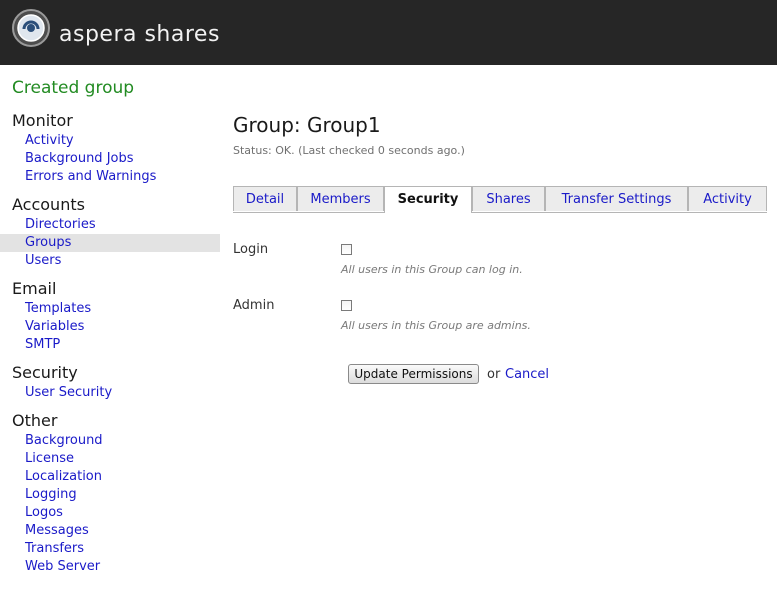 This screenshot has width=777, height=598. I want to click on sidebar-item-messages: Messages, so click(110, 531).